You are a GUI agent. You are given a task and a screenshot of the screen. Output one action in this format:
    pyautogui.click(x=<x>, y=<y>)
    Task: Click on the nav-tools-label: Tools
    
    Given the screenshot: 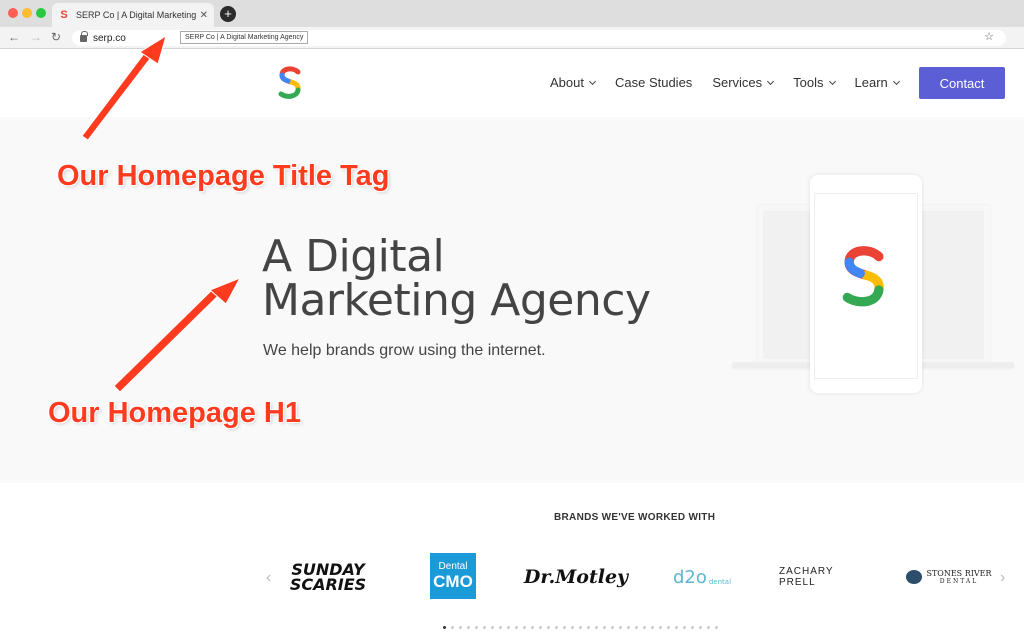 What is the action you would take?
    pyautogui.click(x=808, y=82)
    